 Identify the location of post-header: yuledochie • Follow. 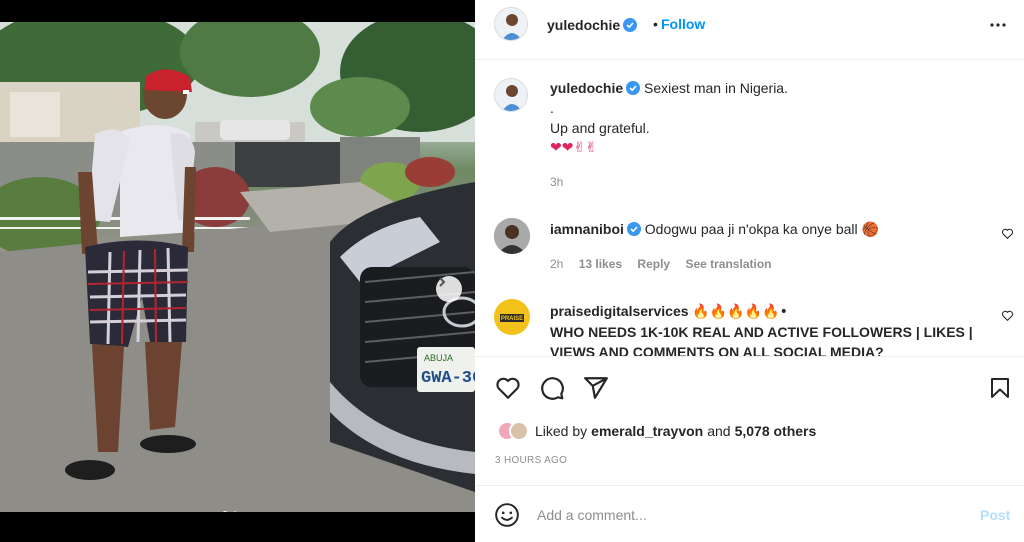
(749, 30).